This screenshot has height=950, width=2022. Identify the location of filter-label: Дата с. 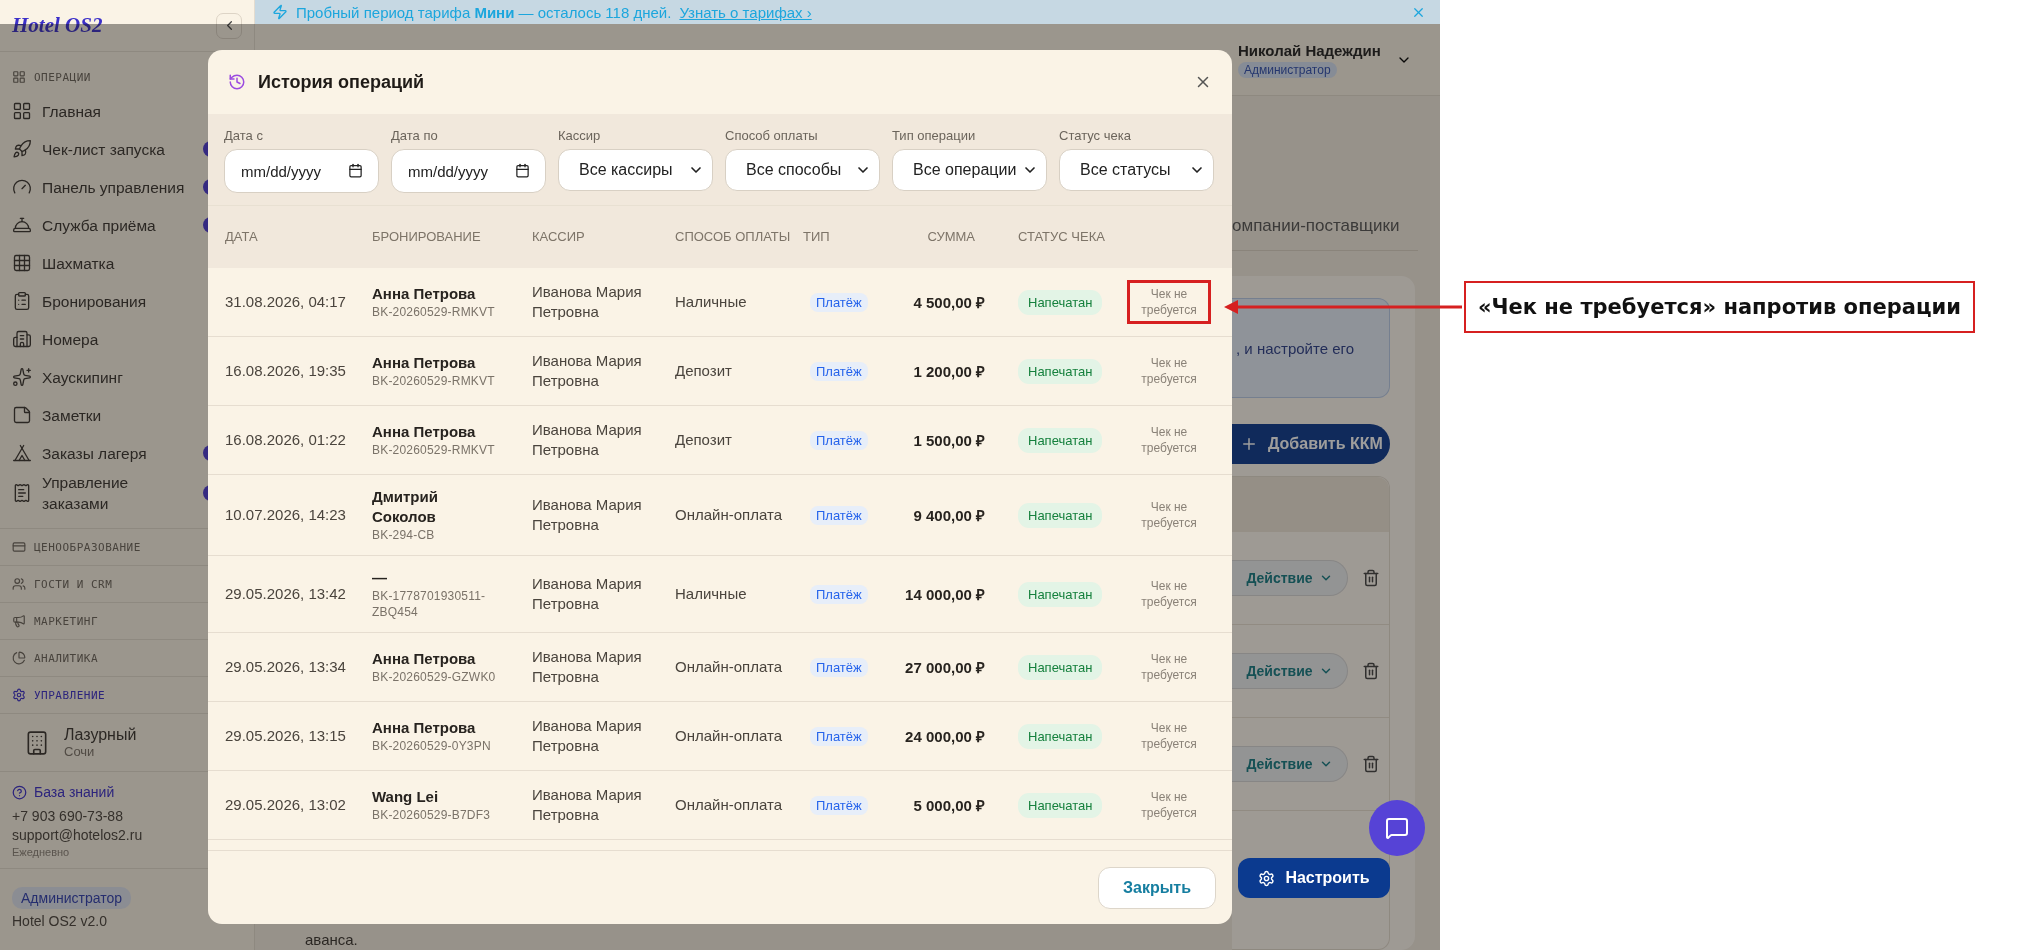
(244, 135).